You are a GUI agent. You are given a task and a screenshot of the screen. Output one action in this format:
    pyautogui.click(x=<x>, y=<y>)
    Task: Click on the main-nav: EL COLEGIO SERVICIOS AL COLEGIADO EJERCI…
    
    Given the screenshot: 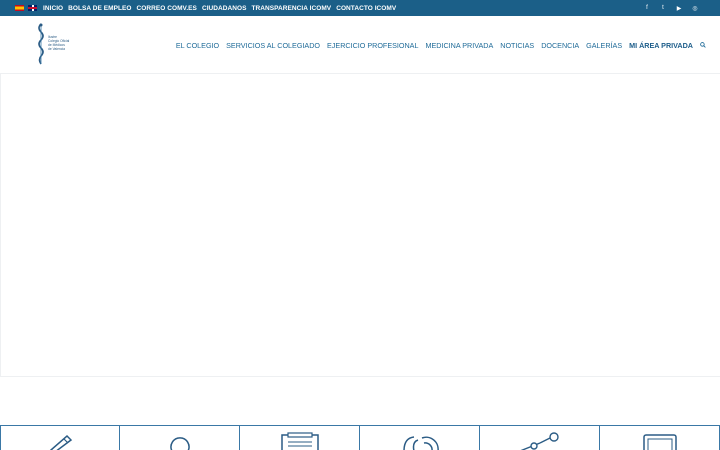 What is the action you would take?
    pyautogui.click(x=431, y=45)
    